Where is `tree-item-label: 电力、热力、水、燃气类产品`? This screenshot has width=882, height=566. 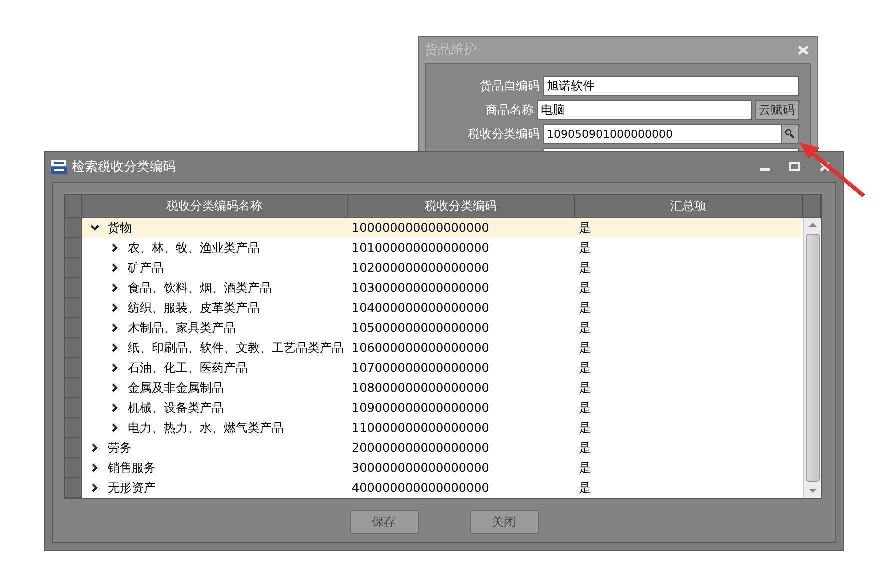 tree-item-label: 电力、热力、水、燃气类产品 is located at coordinates (206, 428).